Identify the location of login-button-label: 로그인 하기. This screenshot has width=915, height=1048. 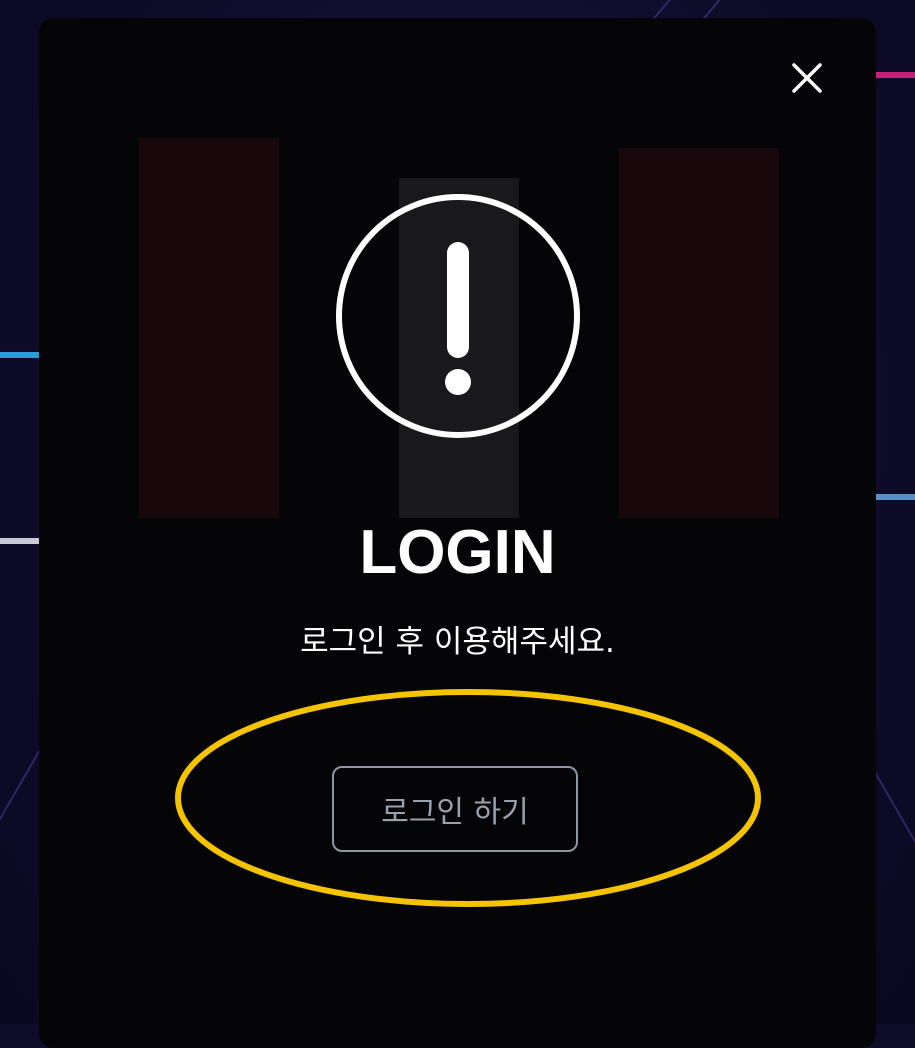
(455, 812).